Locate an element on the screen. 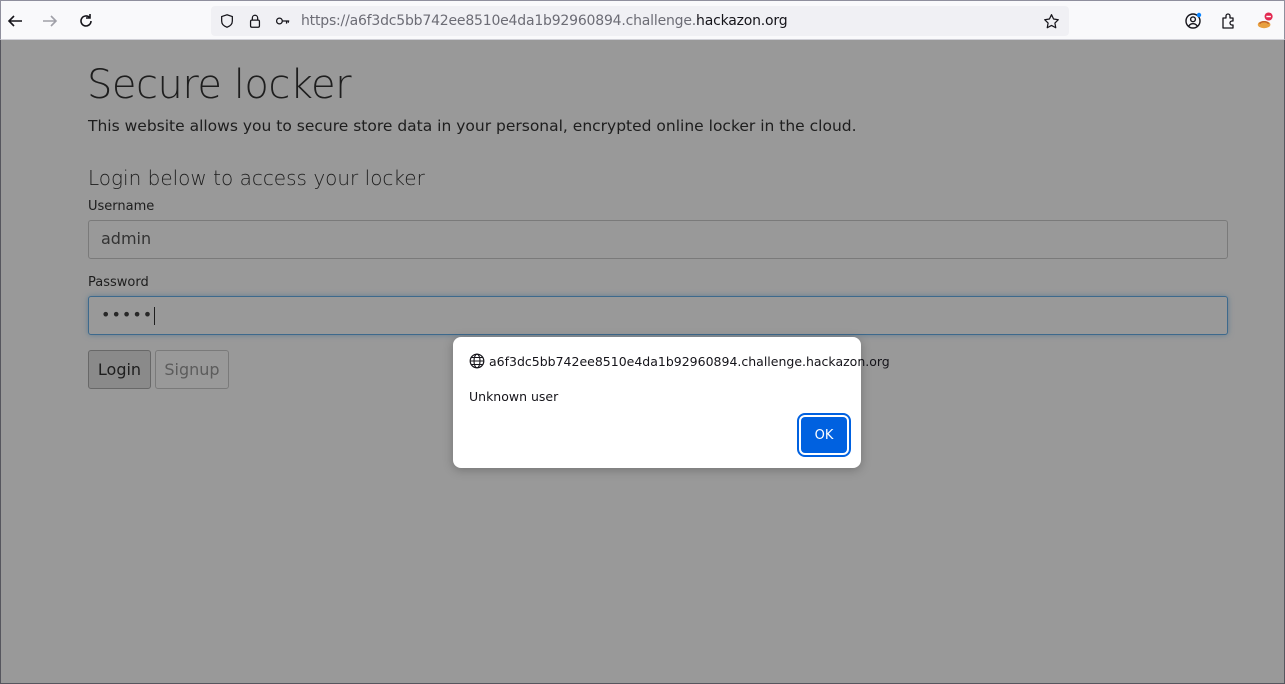 This screenshot has height=684, width=1285. account-icon is located at coordinates (1193, 21).